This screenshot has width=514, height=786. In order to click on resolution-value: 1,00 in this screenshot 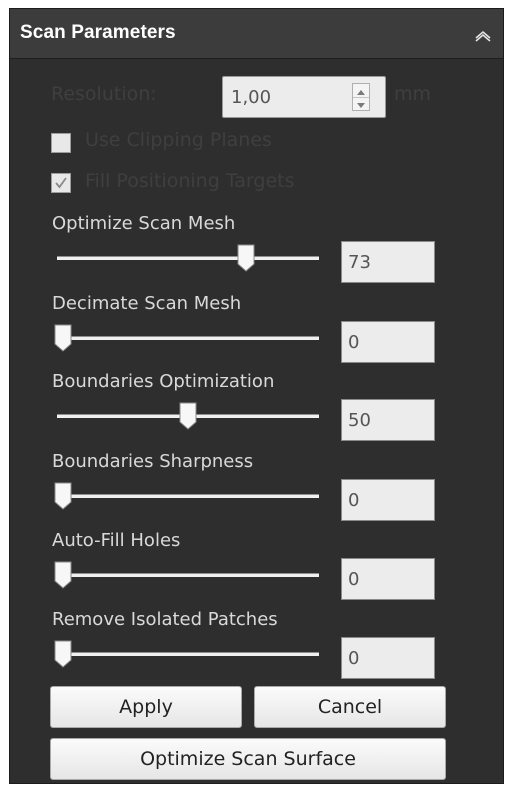, I will do `click(251, 97)`.